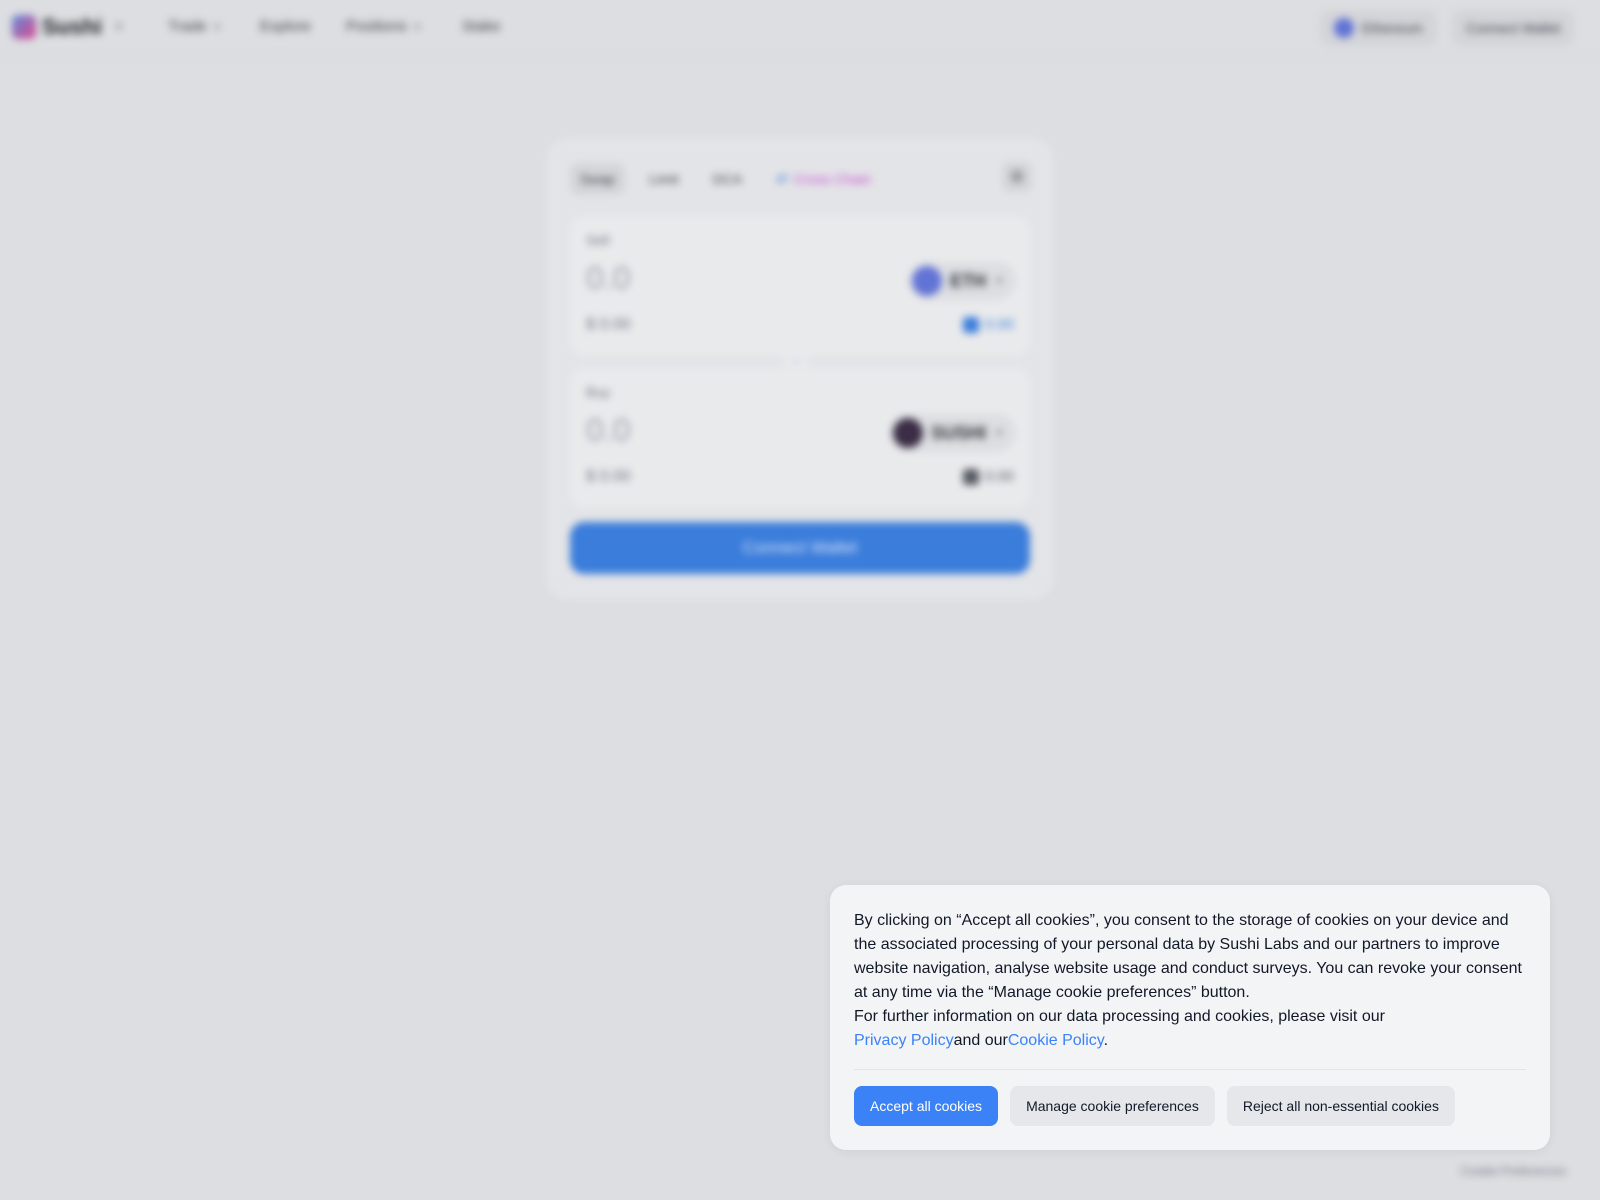 Image resolution: width=1600 pixels, height=1200 pixels. Describe the element at coordinates (999, 324) in the screenshot. I see `sell-balance-value: 0.00` at that location.